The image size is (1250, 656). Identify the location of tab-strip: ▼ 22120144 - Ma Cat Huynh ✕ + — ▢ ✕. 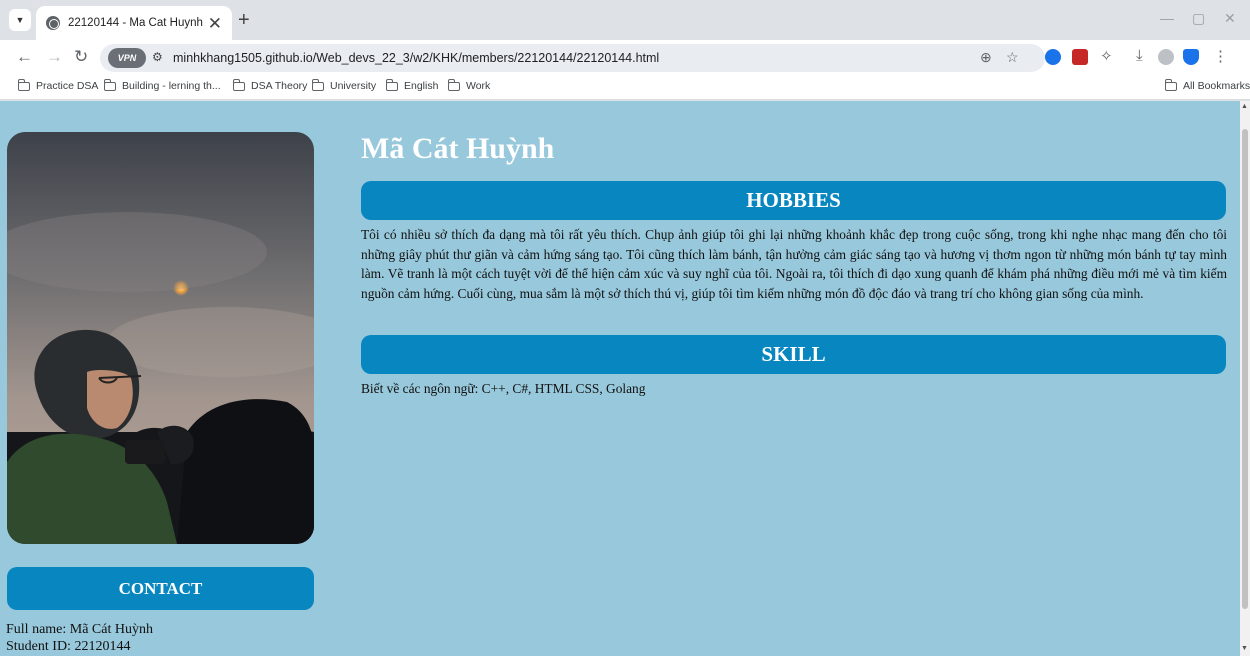
(625, 20).